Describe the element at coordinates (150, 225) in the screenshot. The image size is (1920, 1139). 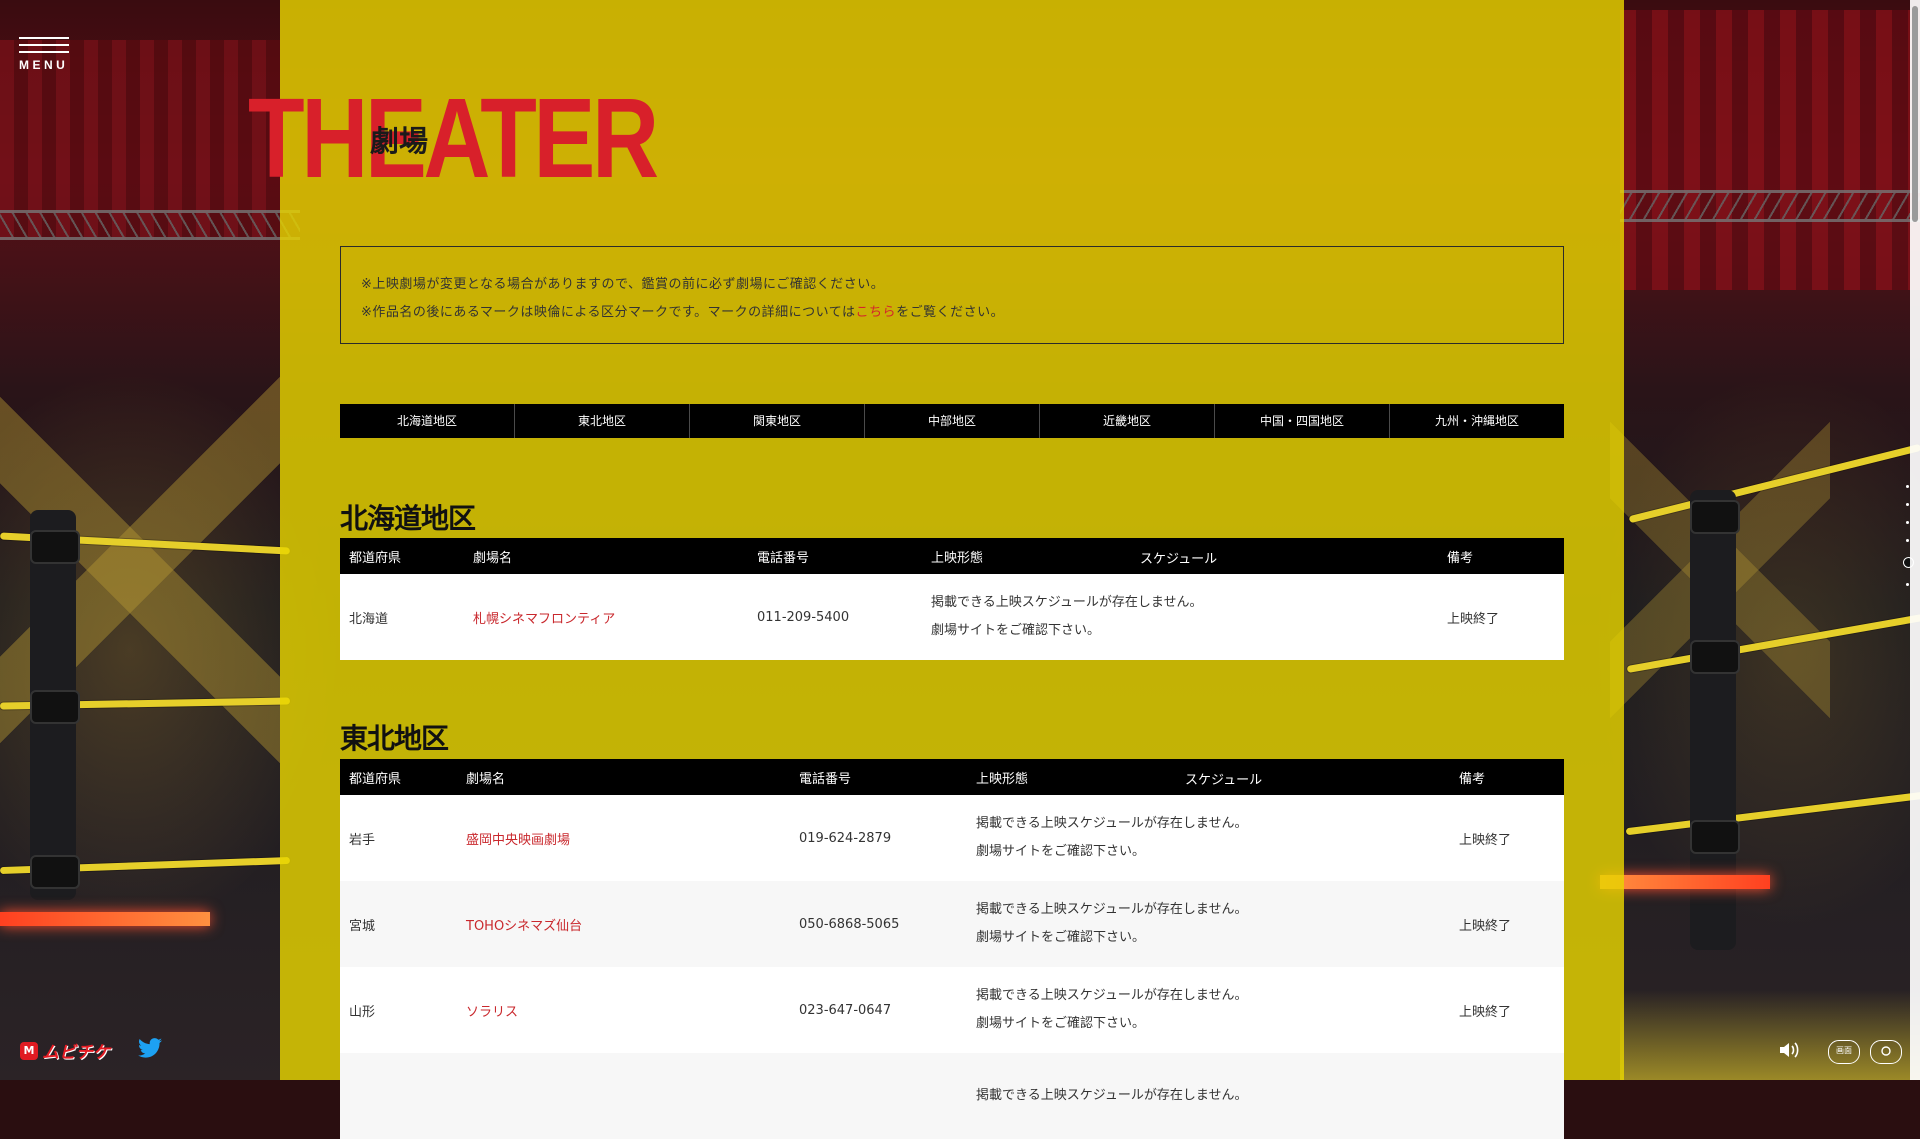
I see `lighting-truss-left` at that location.